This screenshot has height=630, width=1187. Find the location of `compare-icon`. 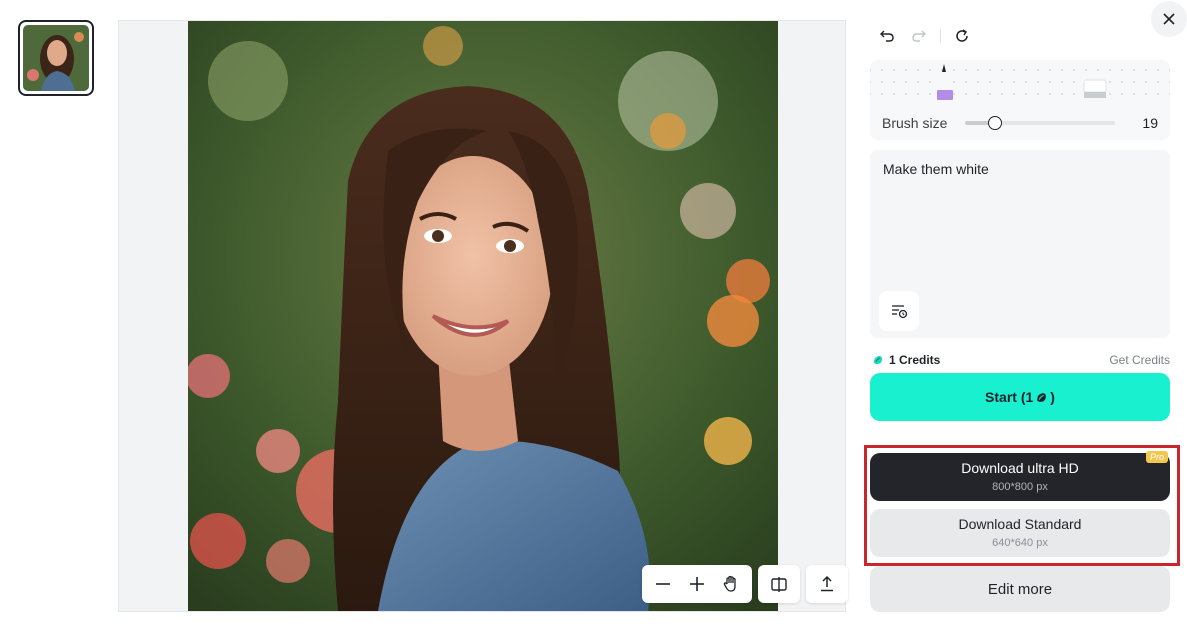

compare-icon is located at coordinates (779, 584).